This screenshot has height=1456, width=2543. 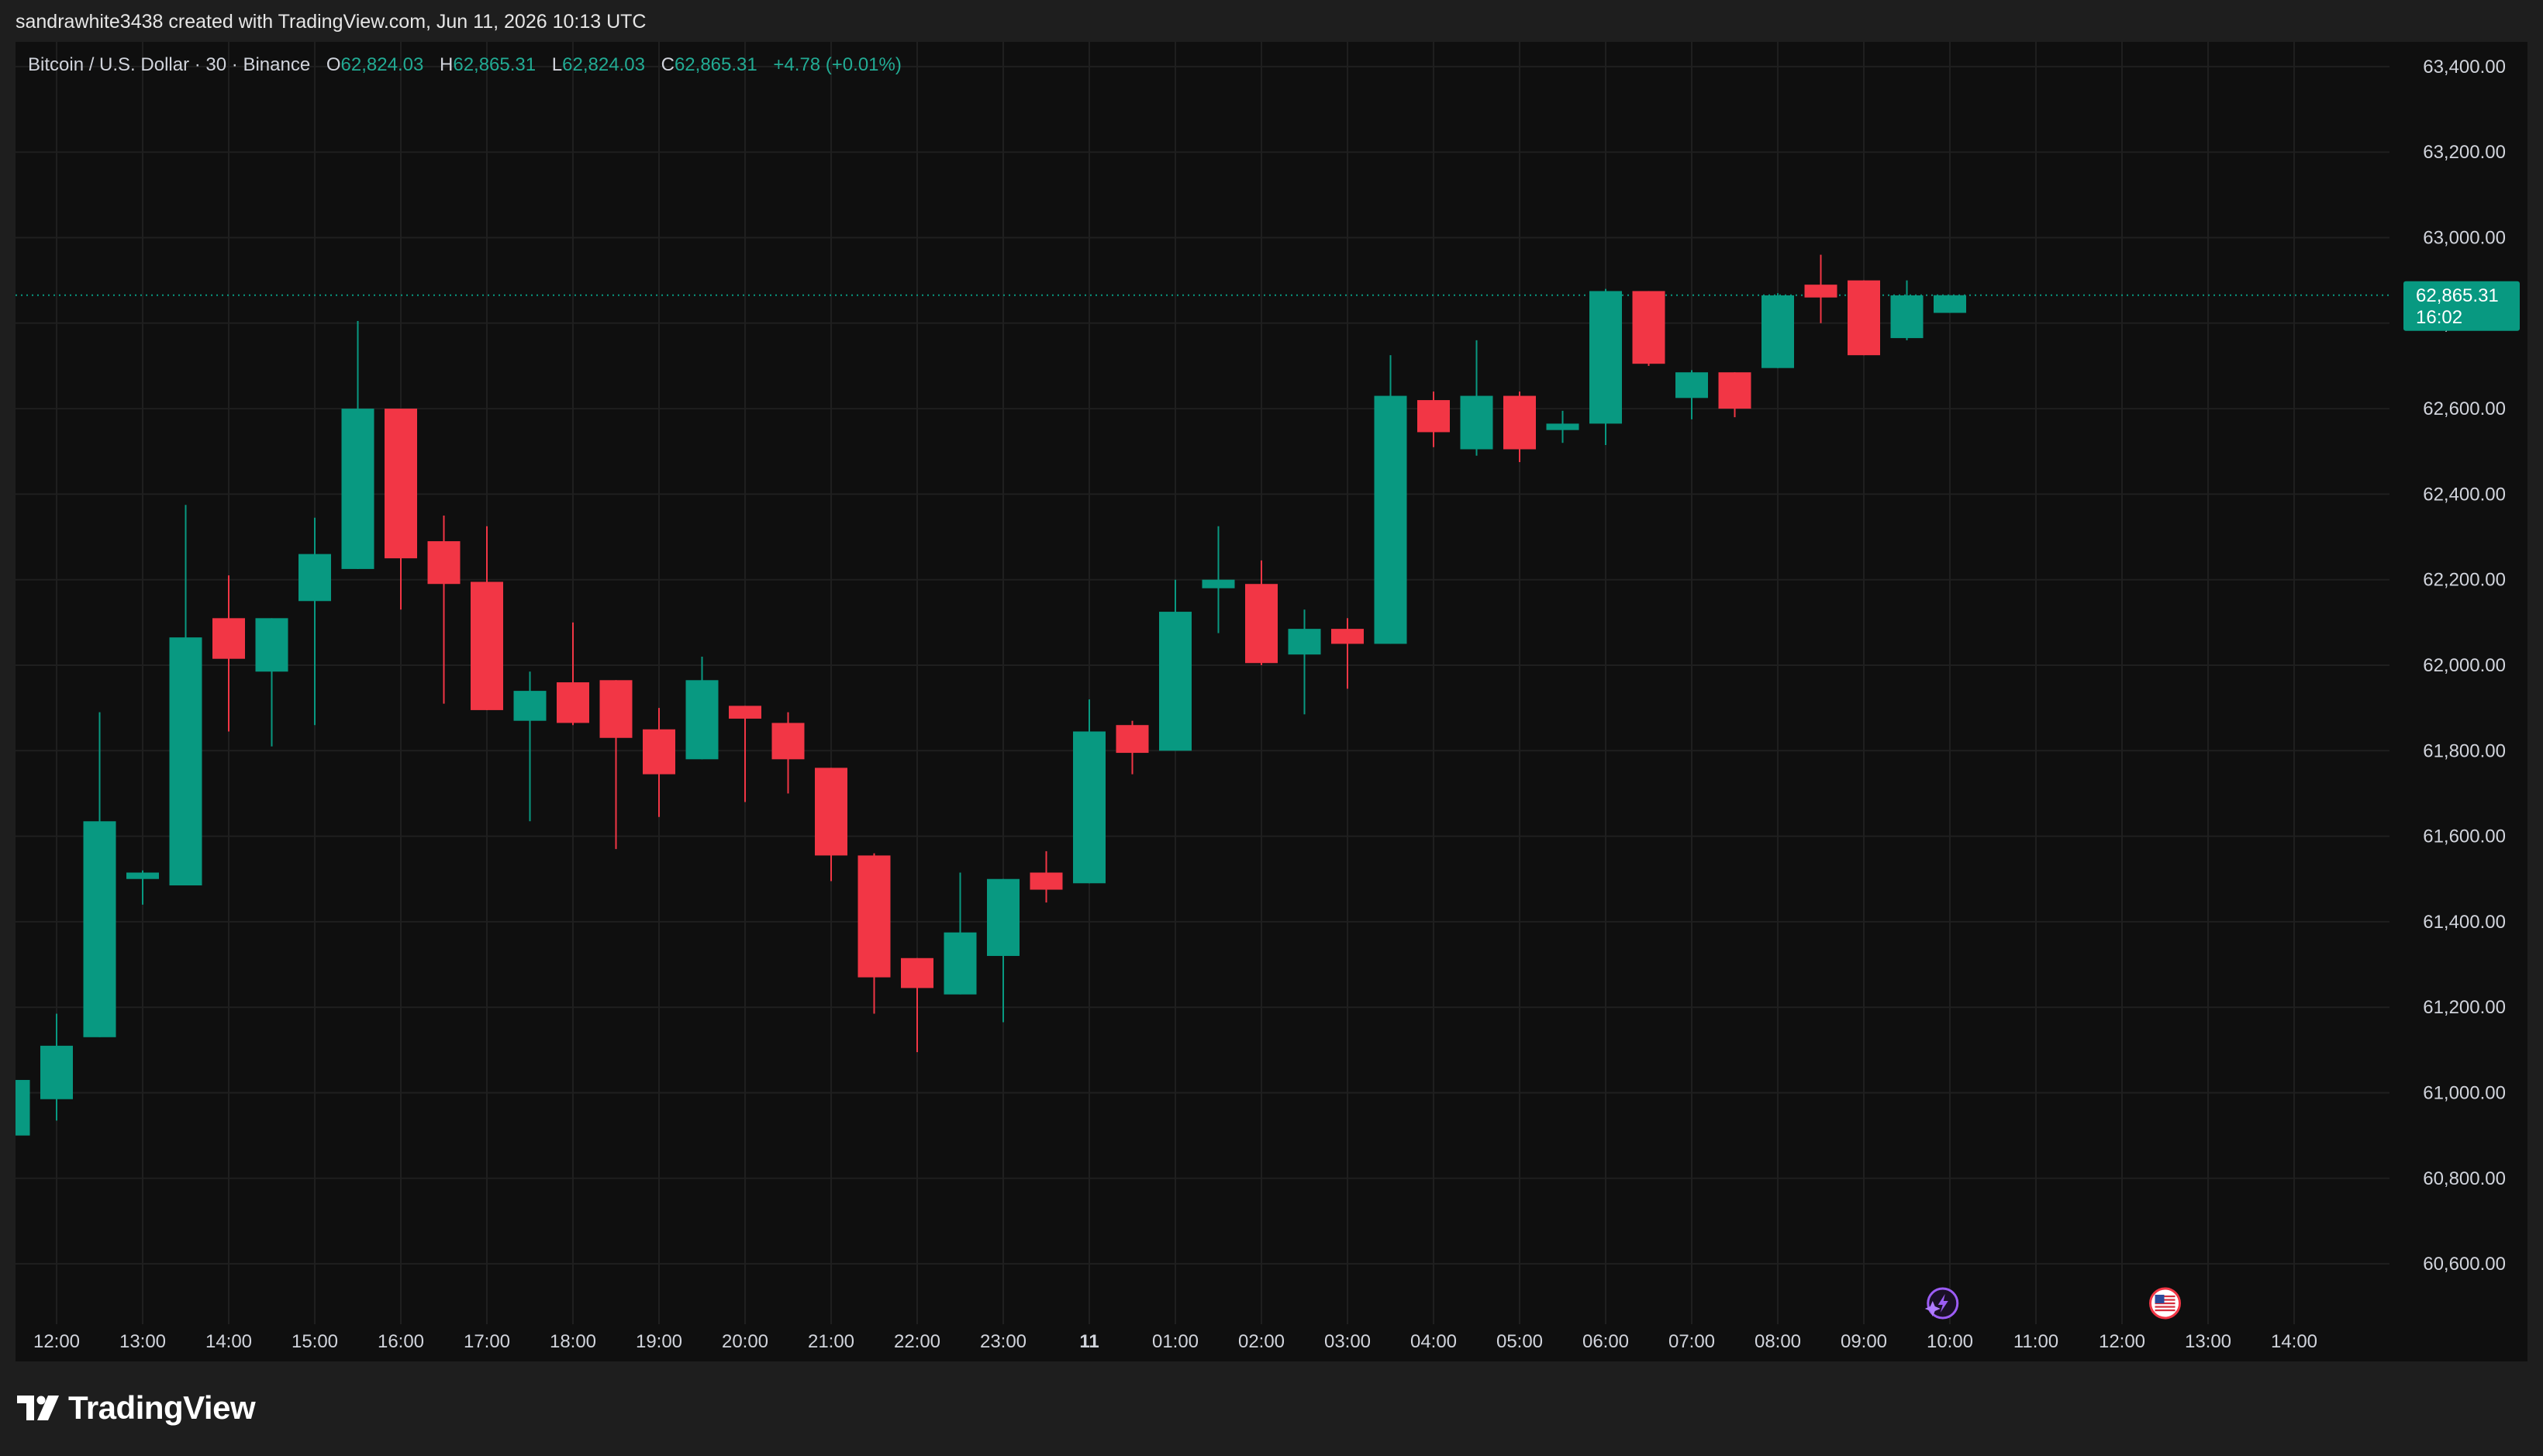 What do you see at coordinates (603, 64) in the screenshot?
I see `legend-low-value: 62,824.03` at bounding box center [603, 64].